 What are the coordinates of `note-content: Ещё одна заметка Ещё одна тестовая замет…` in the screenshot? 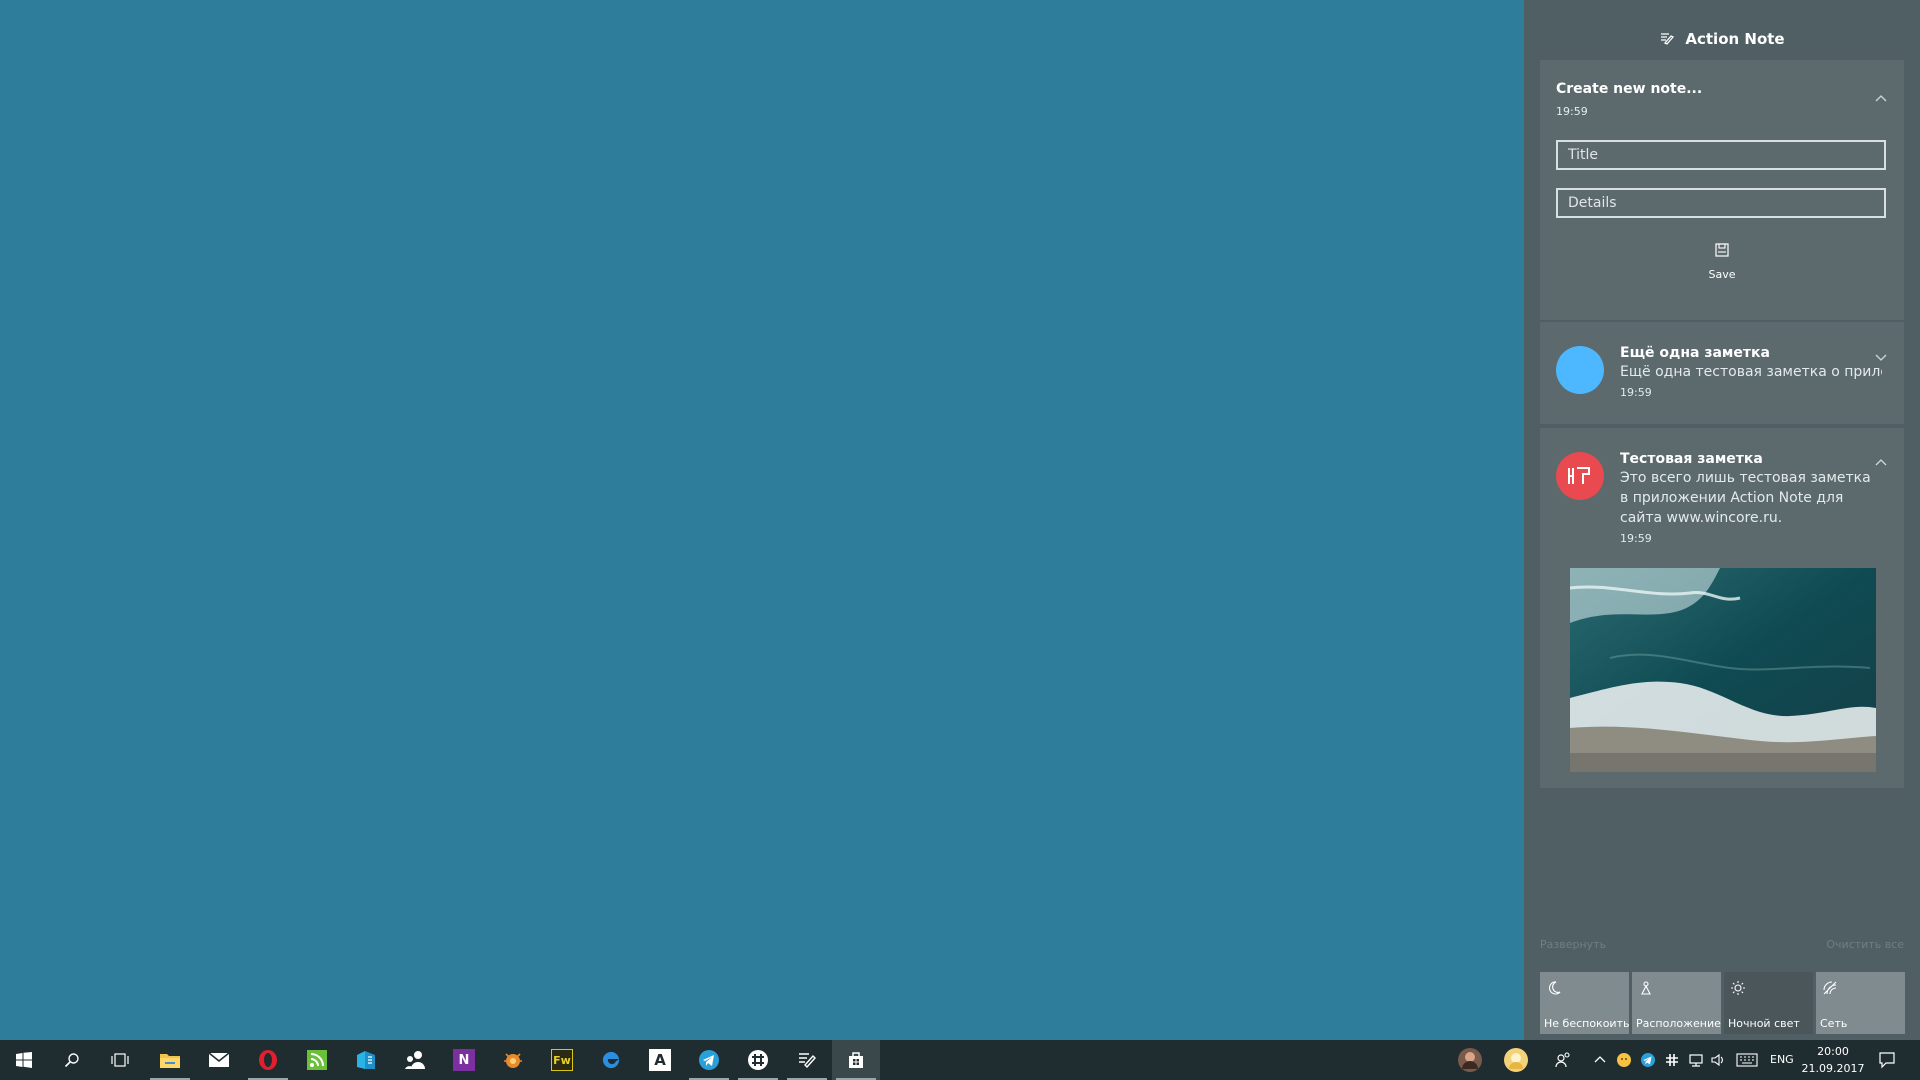 It's located at (1751, 371).